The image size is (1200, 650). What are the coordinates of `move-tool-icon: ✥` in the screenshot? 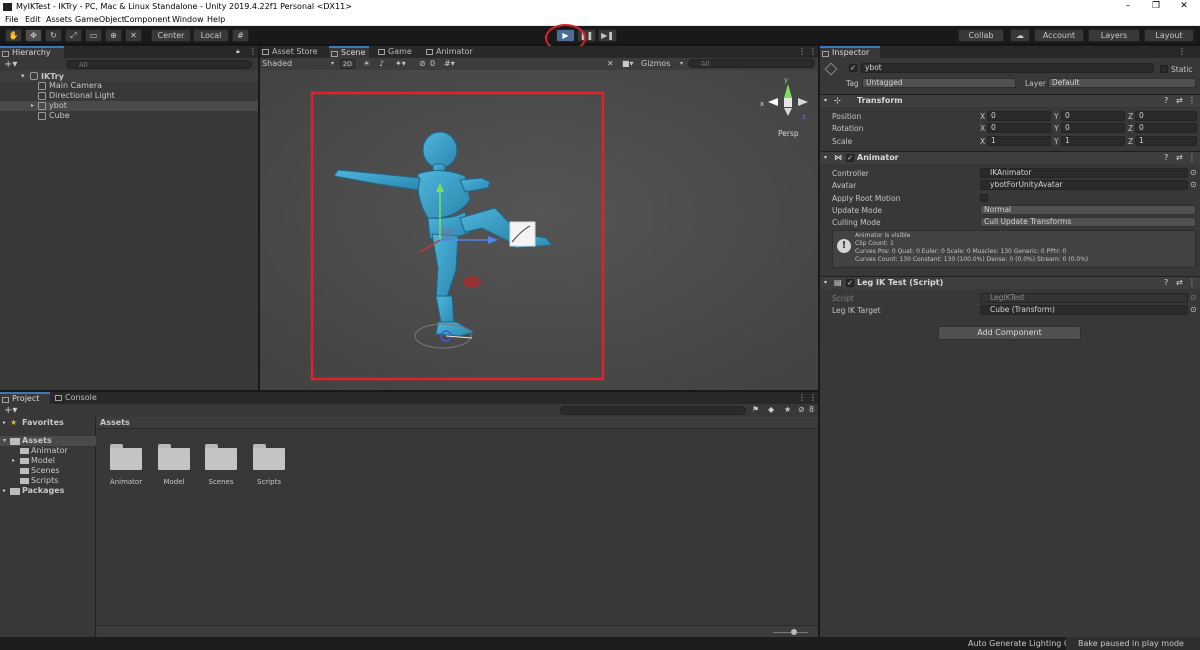 It's located at (33, 35).